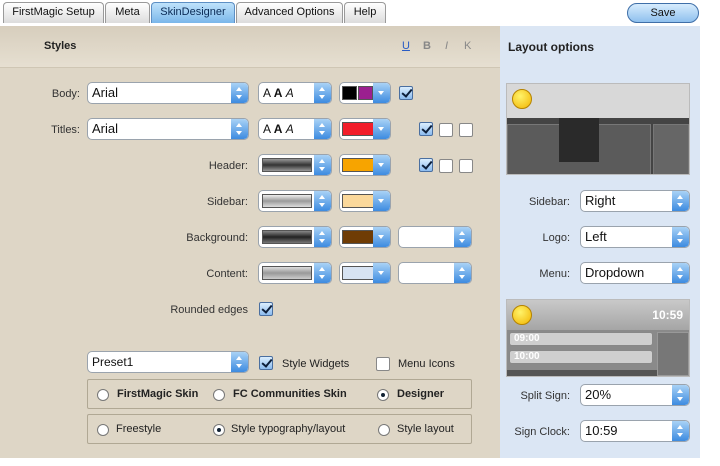  I want to click on rounded-edges-label: Rounded edges, so click(209, 310).